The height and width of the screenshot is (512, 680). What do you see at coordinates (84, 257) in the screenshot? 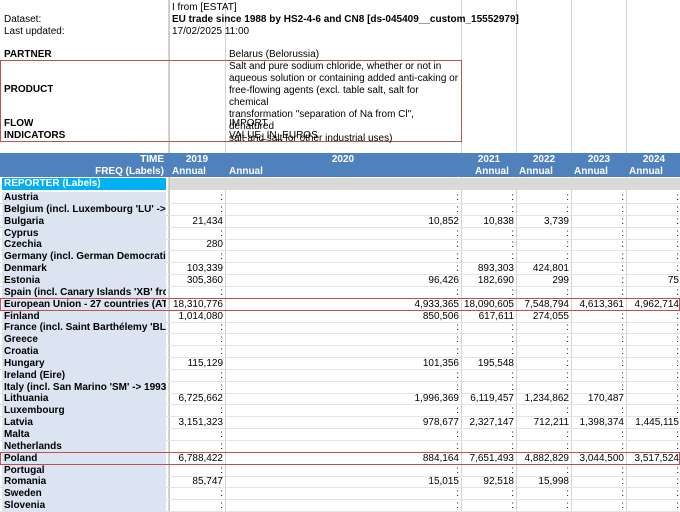
I see `reporter-cell: Germany (incl. German Democratic` at bounding box center [84, 257].